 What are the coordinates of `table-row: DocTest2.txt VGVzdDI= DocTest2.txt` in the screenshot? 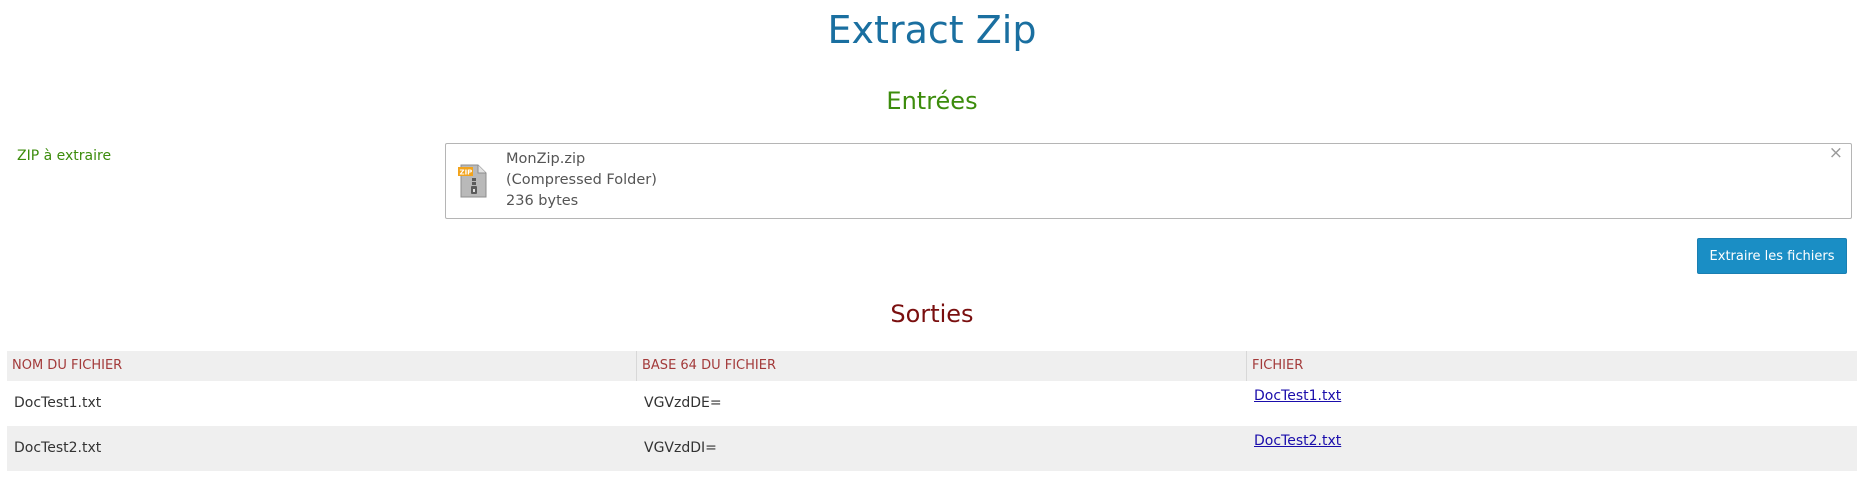 It's located at (932, 448).